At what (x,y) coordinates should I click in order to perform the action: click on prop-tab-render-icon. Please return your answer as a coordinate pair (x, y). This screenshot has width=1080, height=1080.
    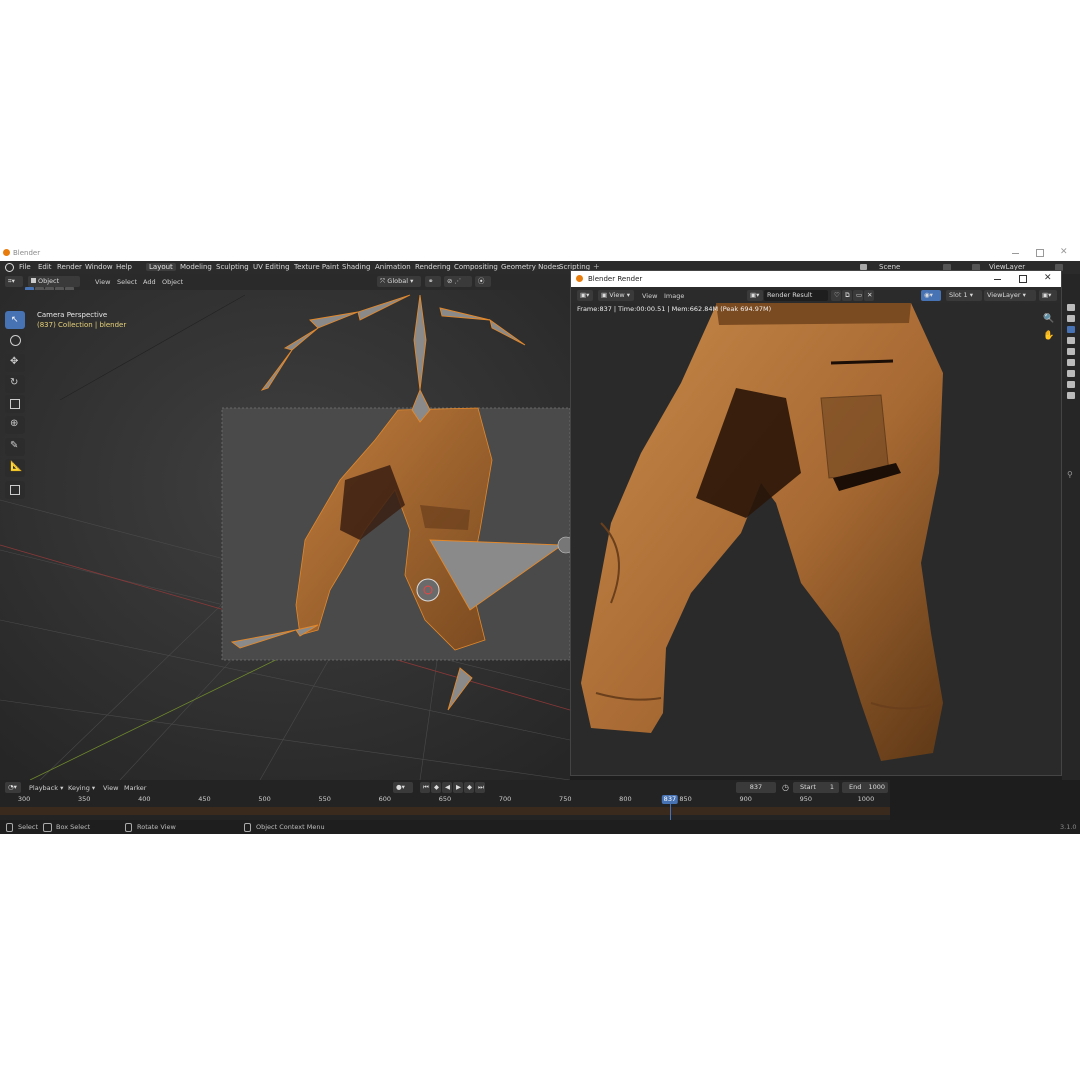
    Looking at the image, I should click on (1071, 318).